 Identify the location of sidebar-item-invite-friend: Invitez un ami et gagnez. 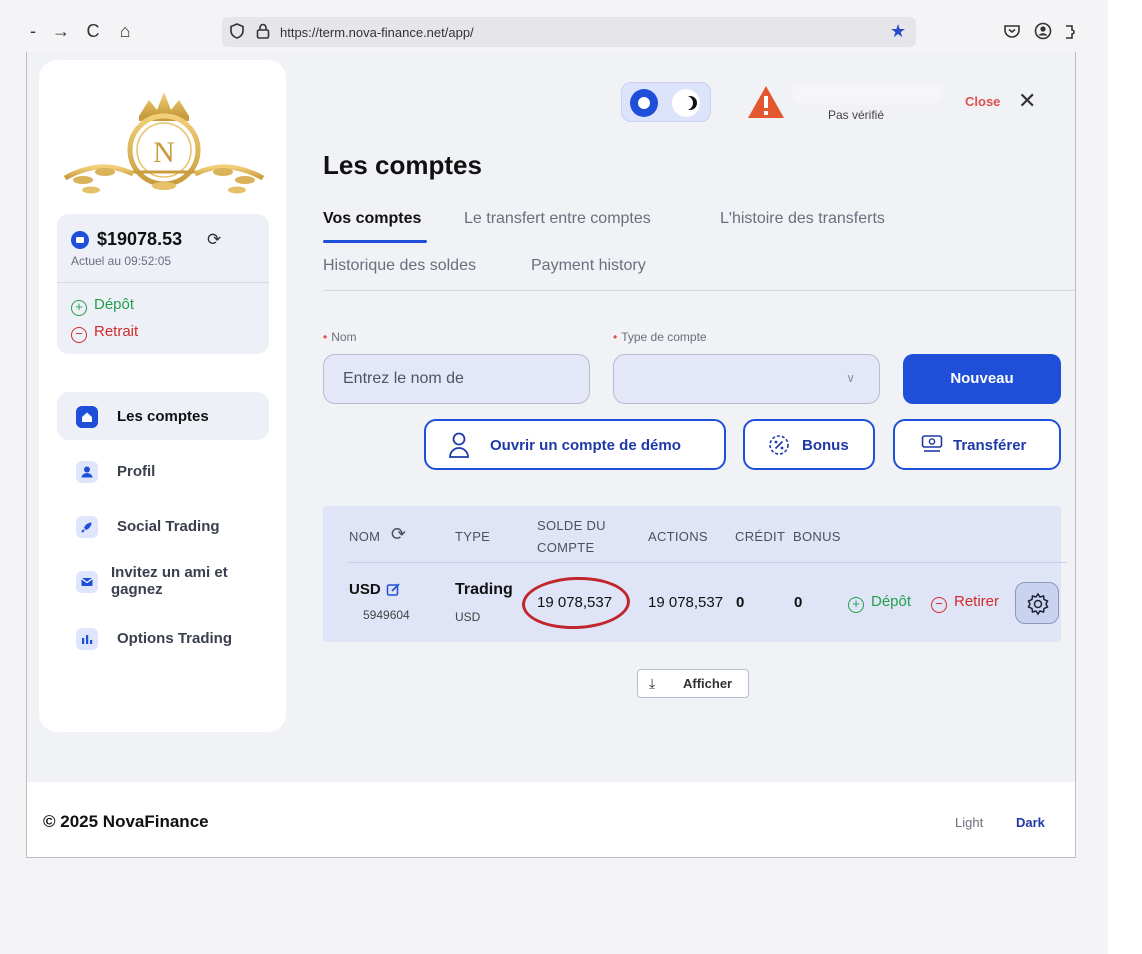
(163, 581).